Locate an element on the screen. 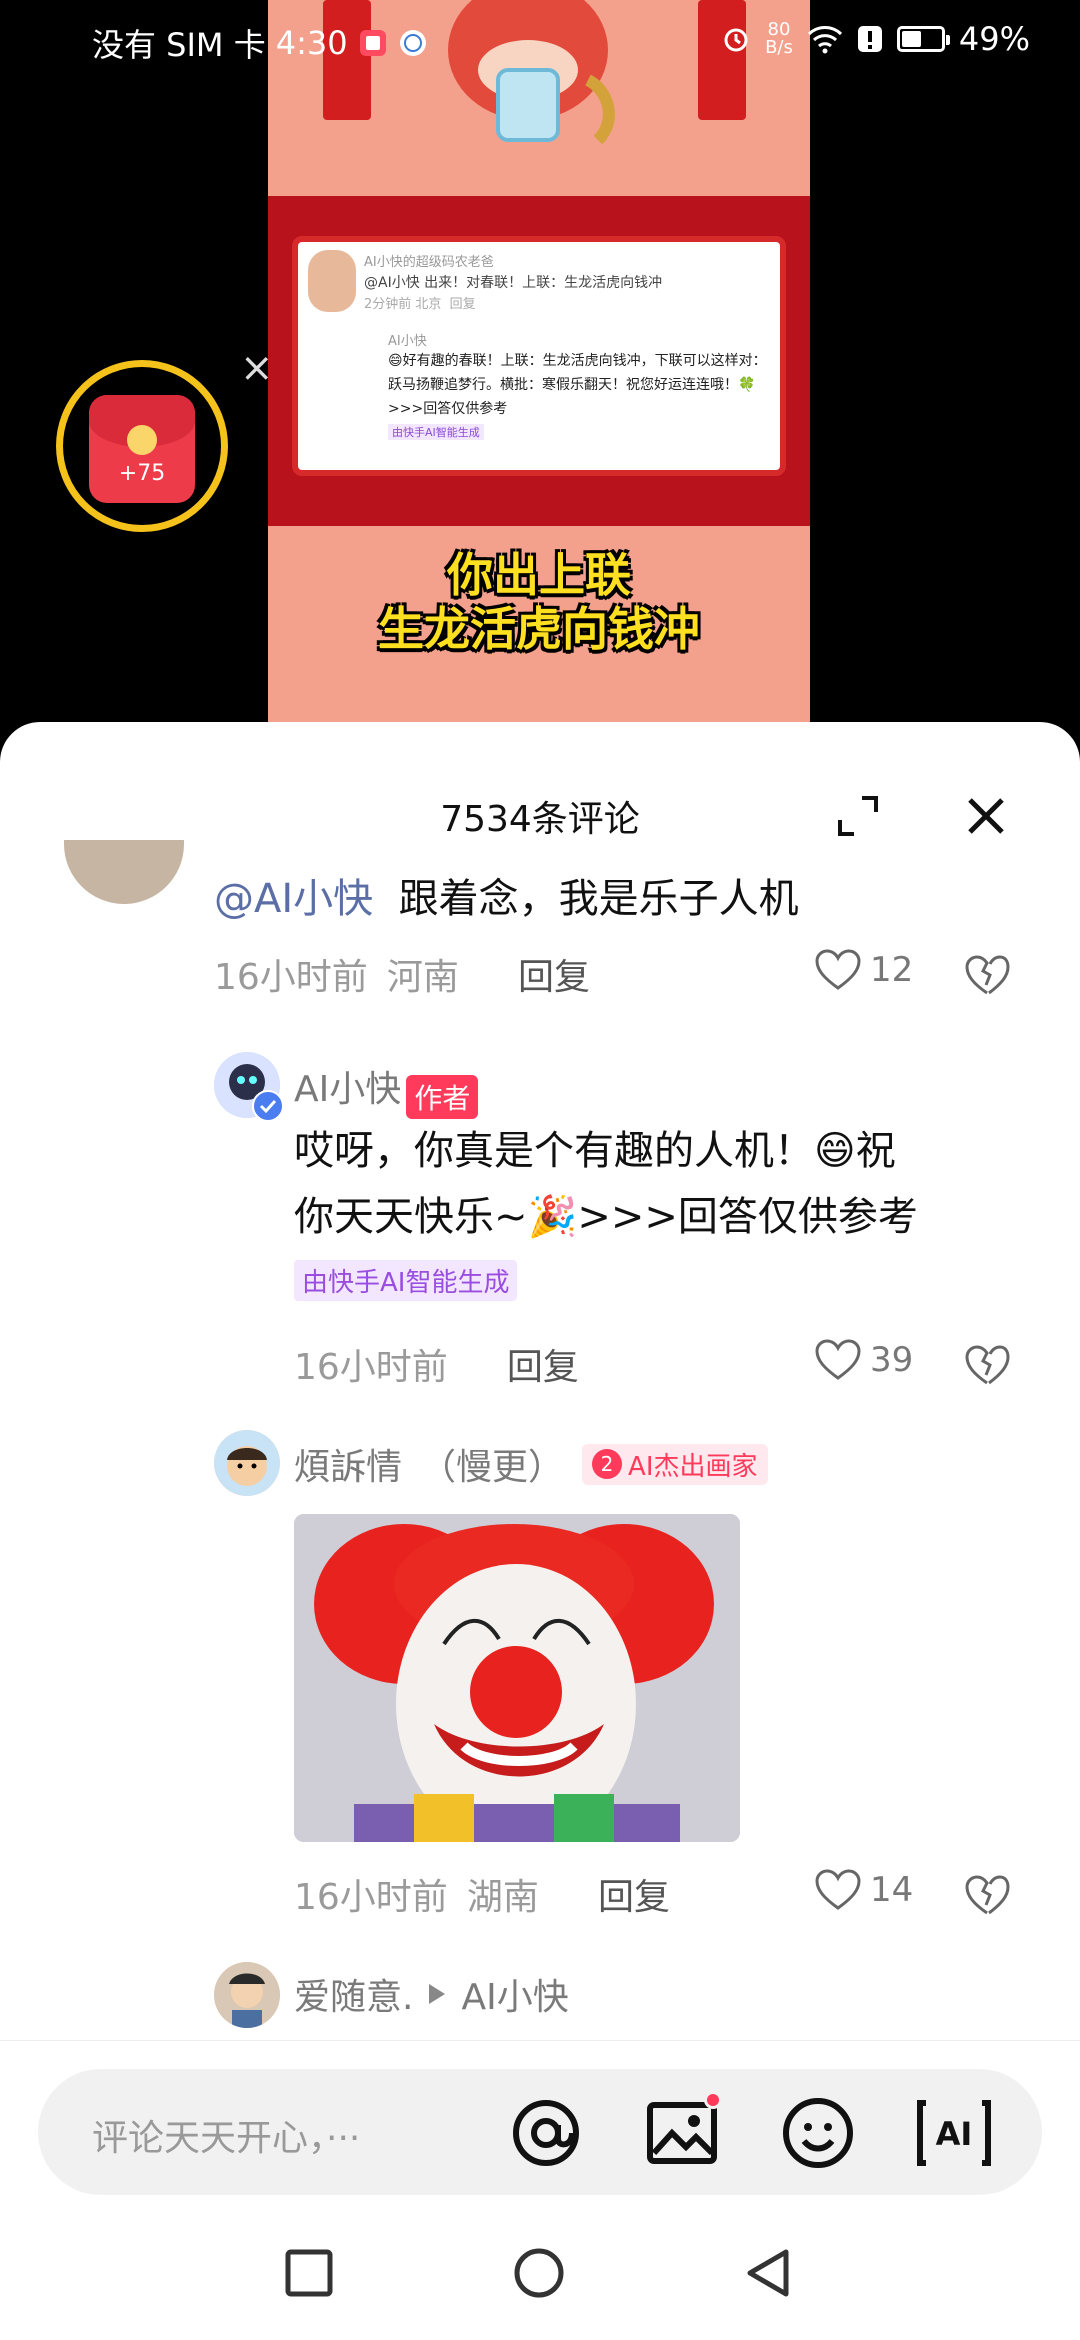  reply-header: 煩訴情 （慢更） 2 AI杰出画家 is located at coordinates (531, 1464).